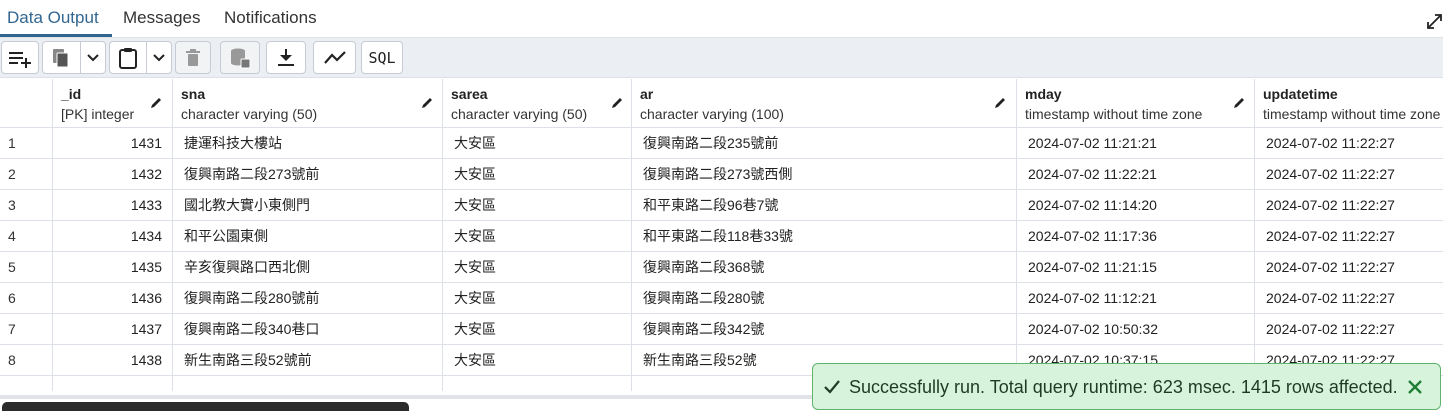 This screenshot has height=411, width=1443. What do you see at coordinates (824, 236) in the screenshot?
I see `cell-ar: 和平東路二段118巷33號` at bounding box center [824, 236].